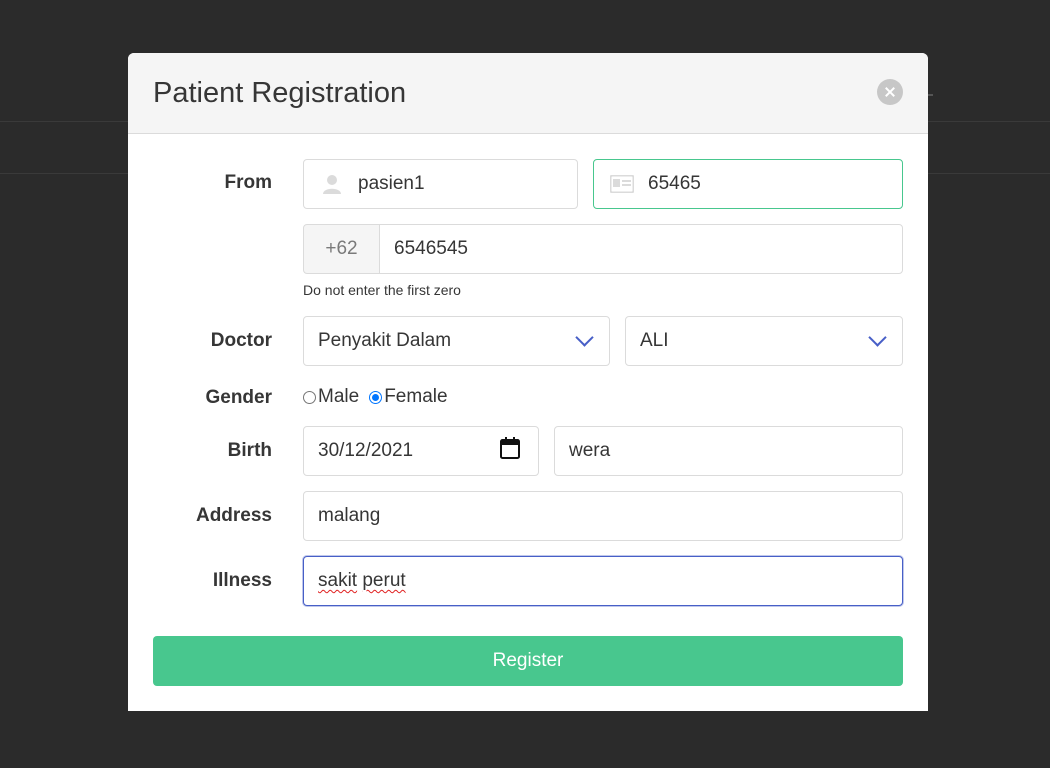 This screenshot has height=768, width=1050. I want to click on specialty-select: Penyakit Dalam, so click(456, 341).